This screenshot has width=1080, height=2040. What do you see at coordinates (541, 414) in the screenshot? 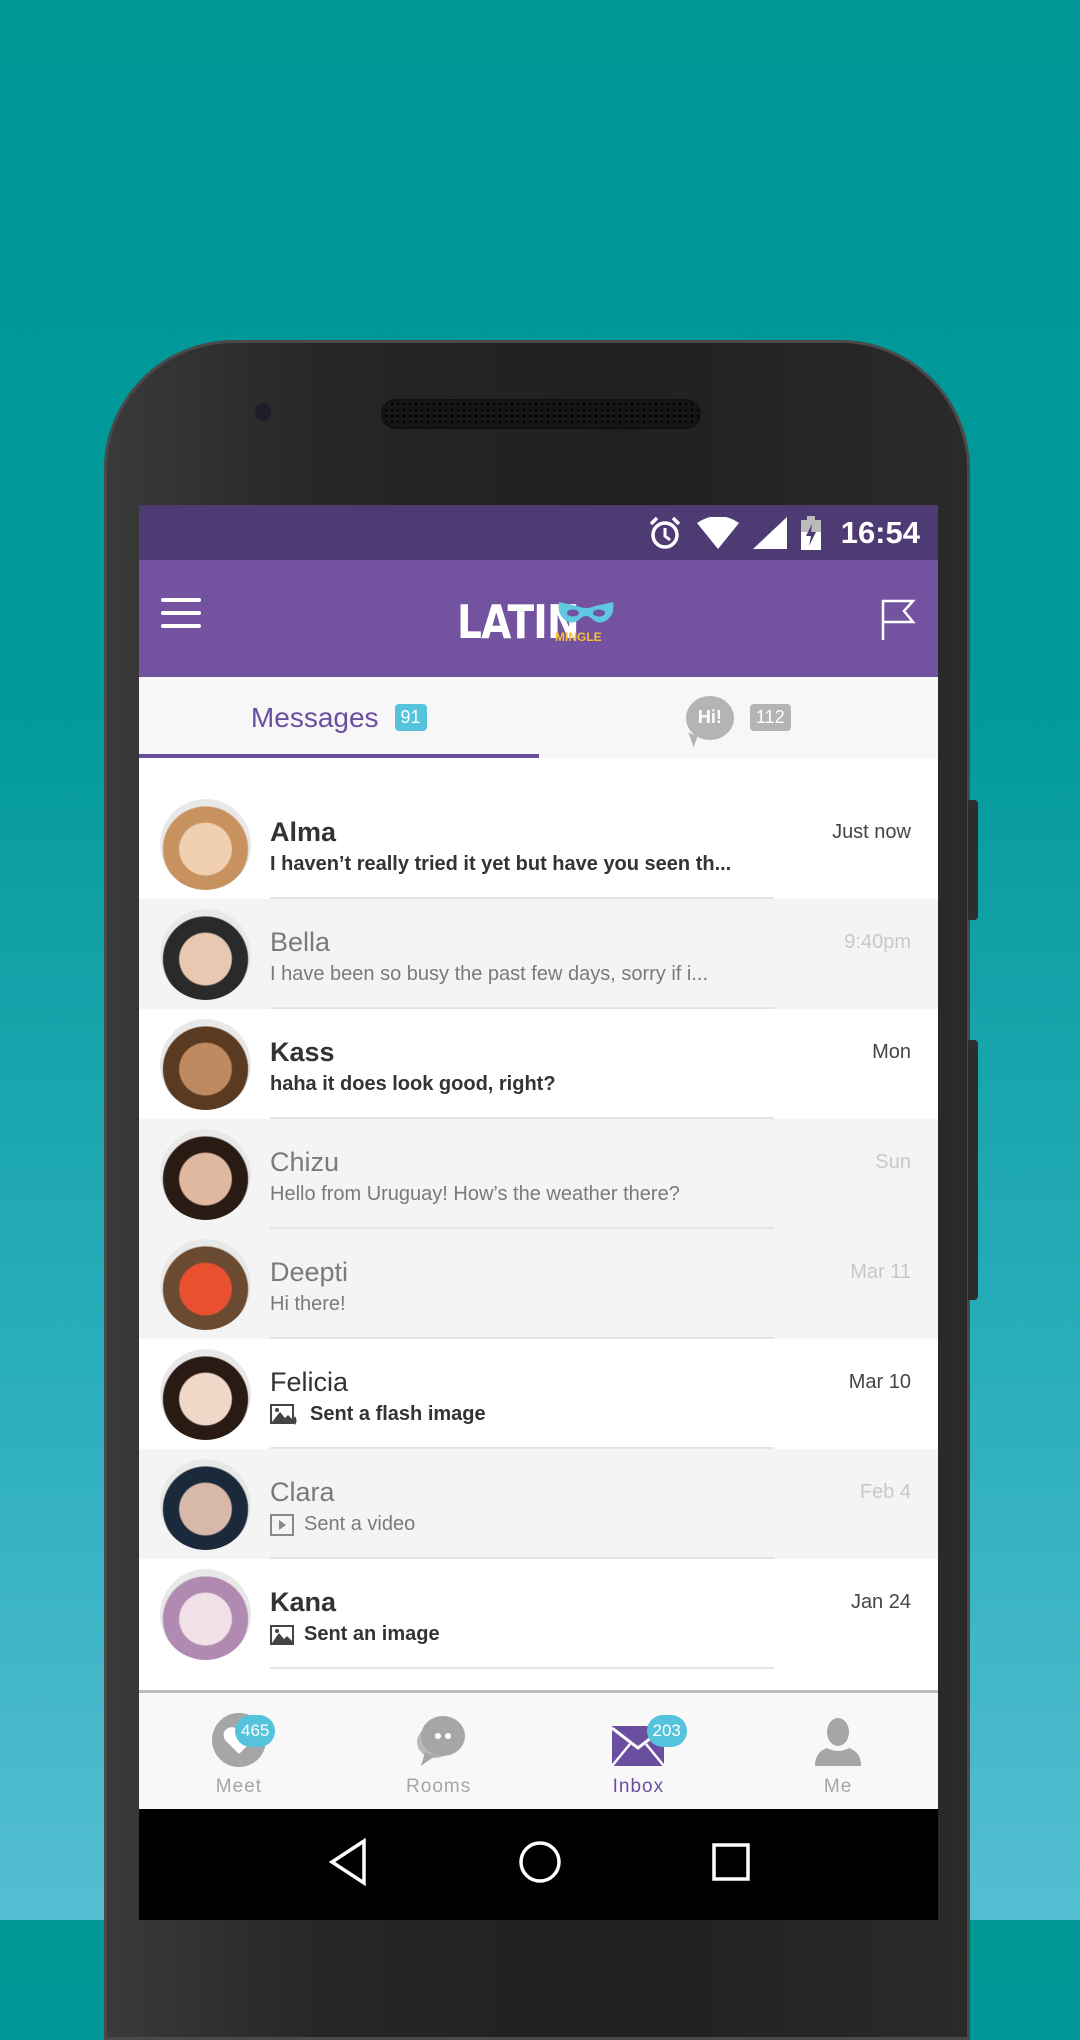
I see `earpiece-speaker` at bounding box center [541, 414].